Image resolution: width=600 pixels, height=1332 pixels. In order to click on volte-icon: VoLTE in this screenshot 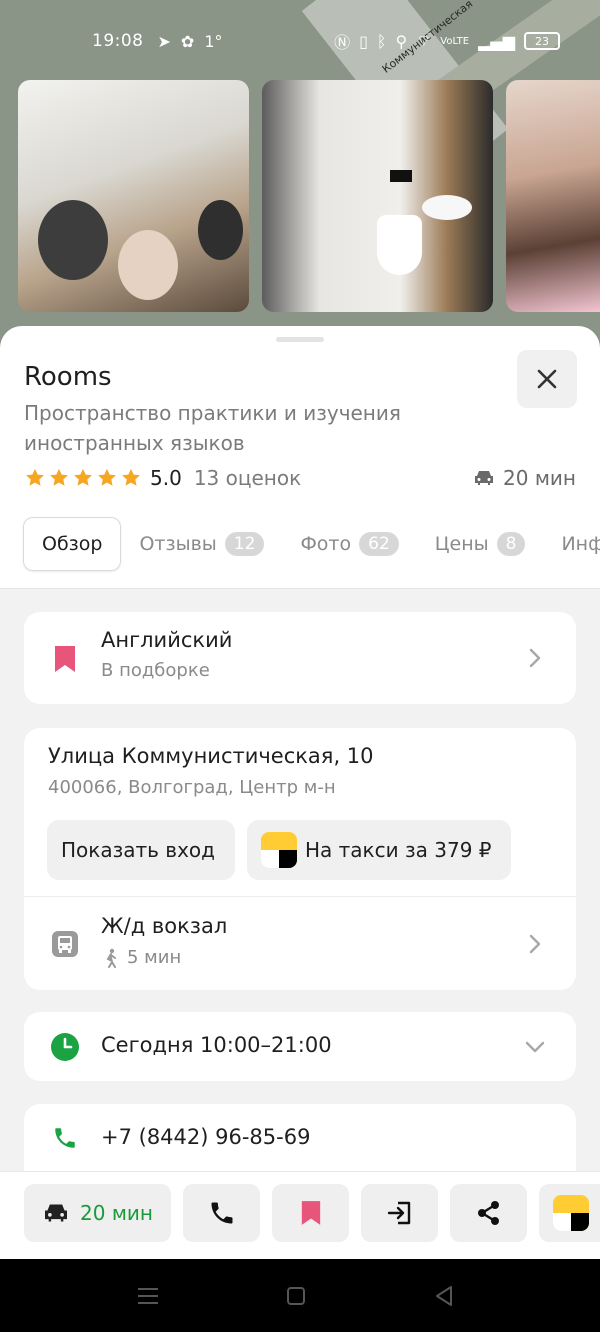, I will do `click(455, 41)`.